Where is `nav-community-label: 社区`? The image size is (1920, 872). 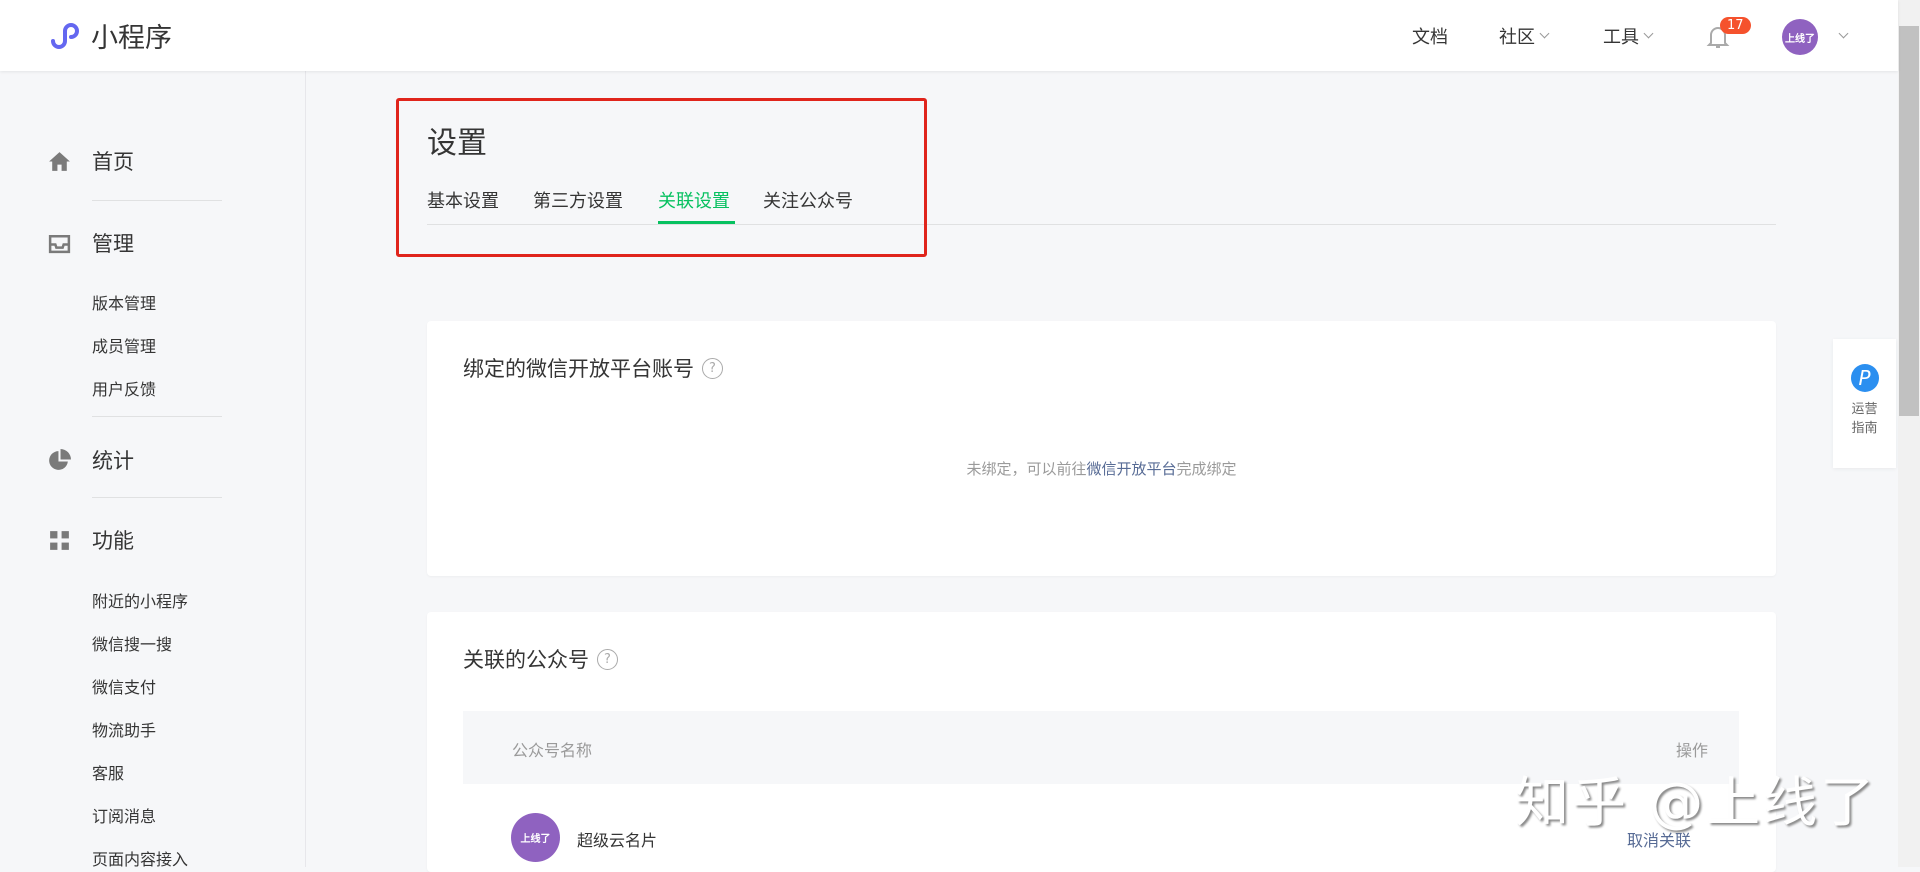
nav-community-label: 社区 is located at coordinates (1517, 37).